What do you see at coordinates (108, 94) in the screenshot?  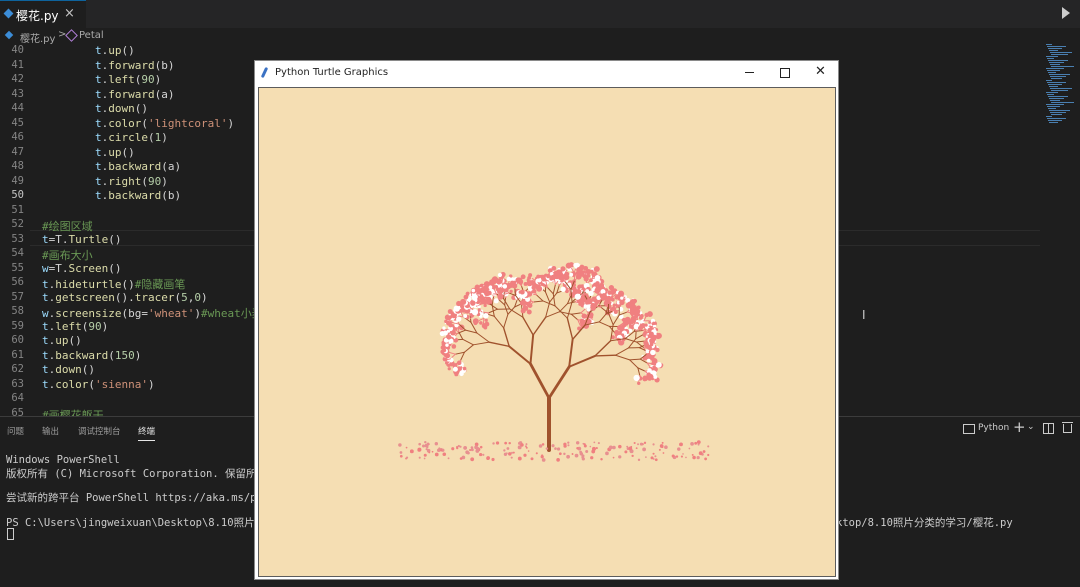 I see `code-line: t.forward(a)` at bounding box center [108, 94].